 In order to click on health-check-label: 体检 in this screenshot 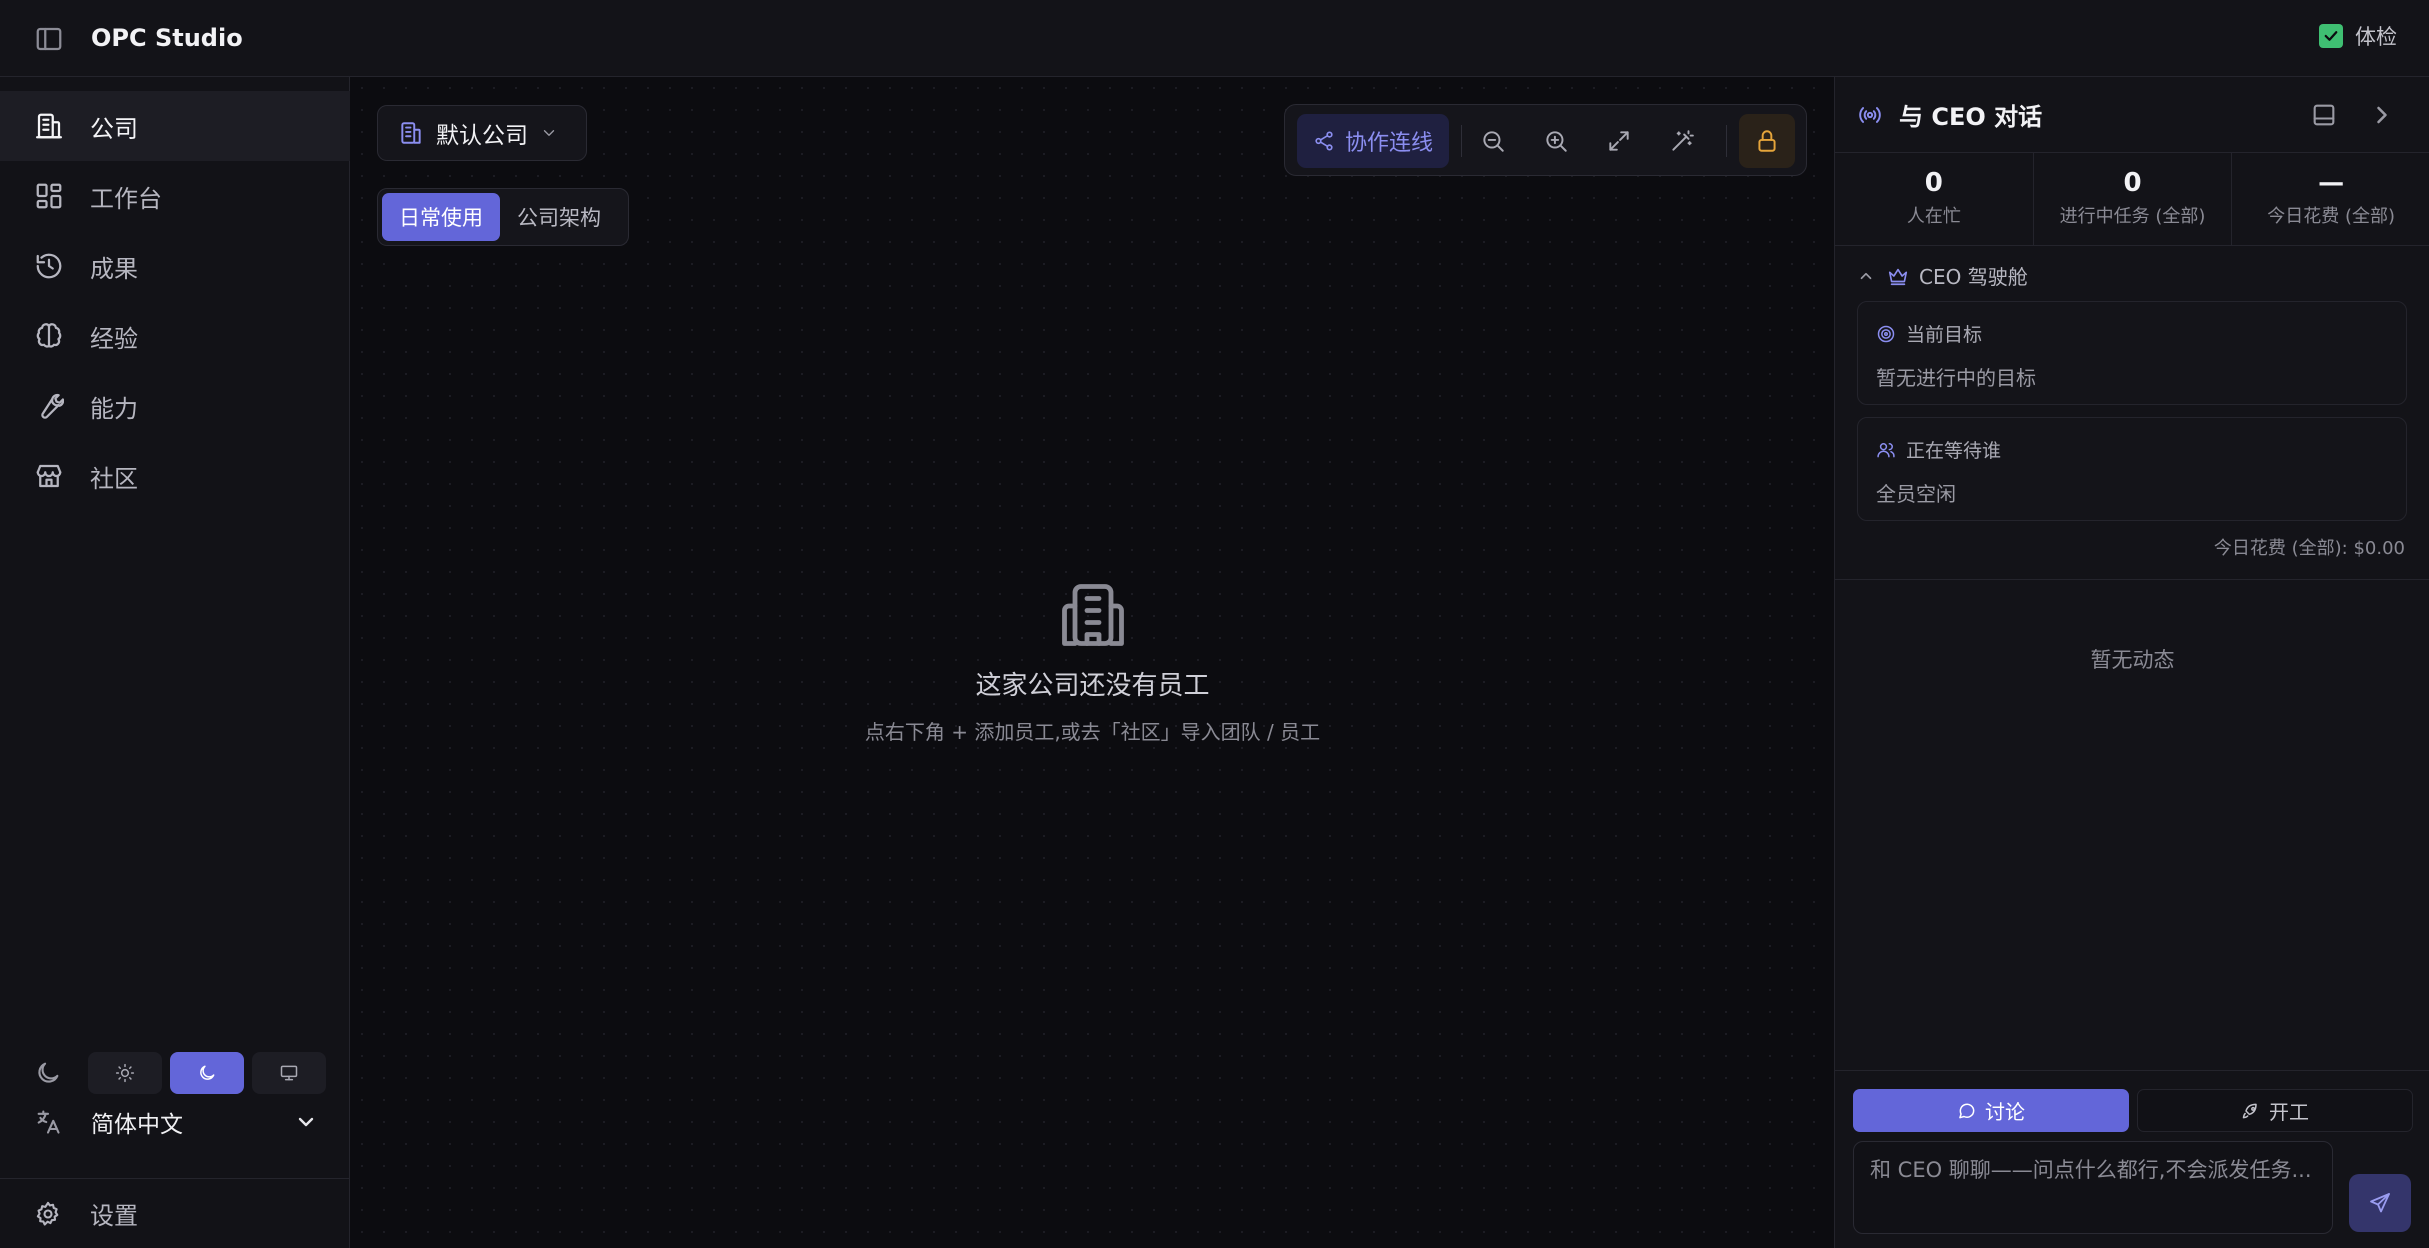, I will do `click(2376, 37)`.